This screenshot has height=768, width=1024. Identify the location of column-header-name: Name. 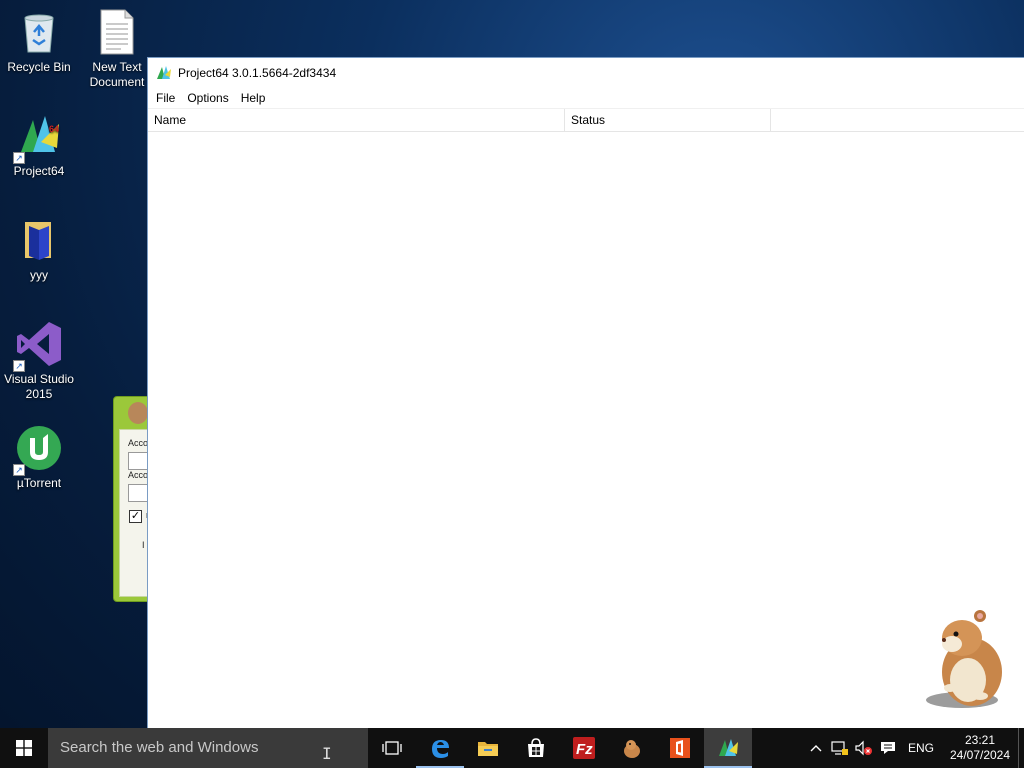
(356, 120).